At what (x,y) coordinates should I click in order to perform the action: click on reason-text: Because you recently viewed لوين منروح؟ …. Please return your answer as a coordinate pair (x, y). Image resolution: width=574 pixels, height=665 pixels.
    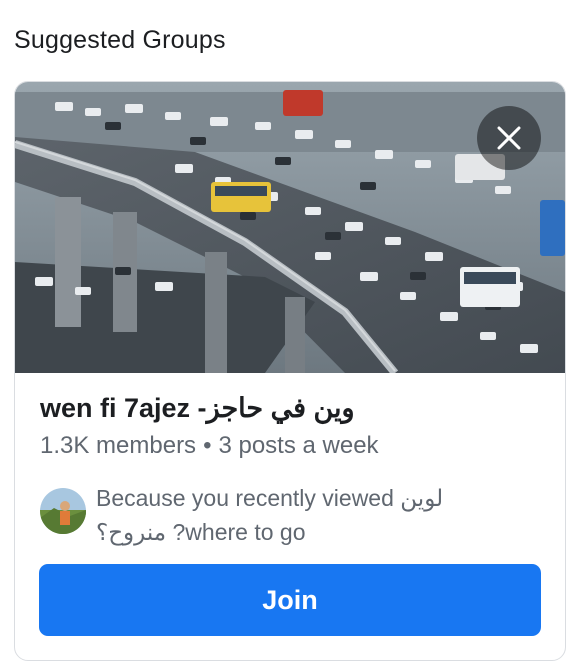
    Looking at the image, I should click on (316, 515).